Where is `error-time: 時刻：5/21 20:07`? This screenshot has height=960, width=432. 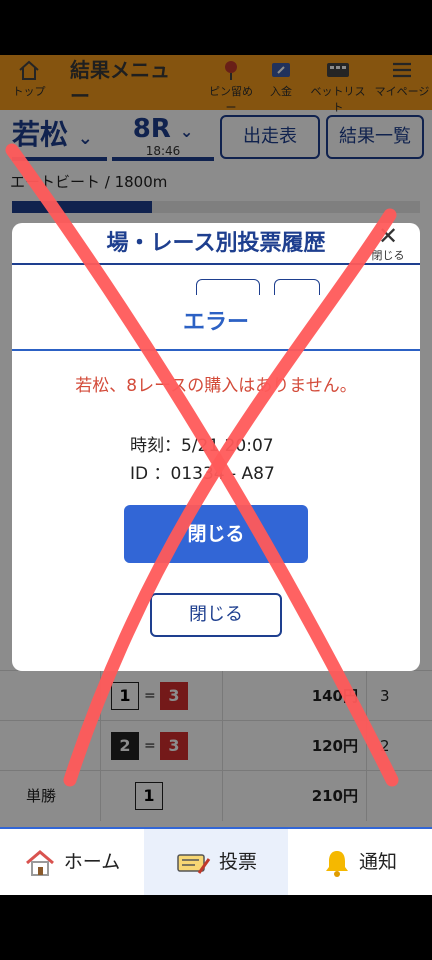 error-time: 時刻：5/21 20:07 is located at coordinates (202, 446).